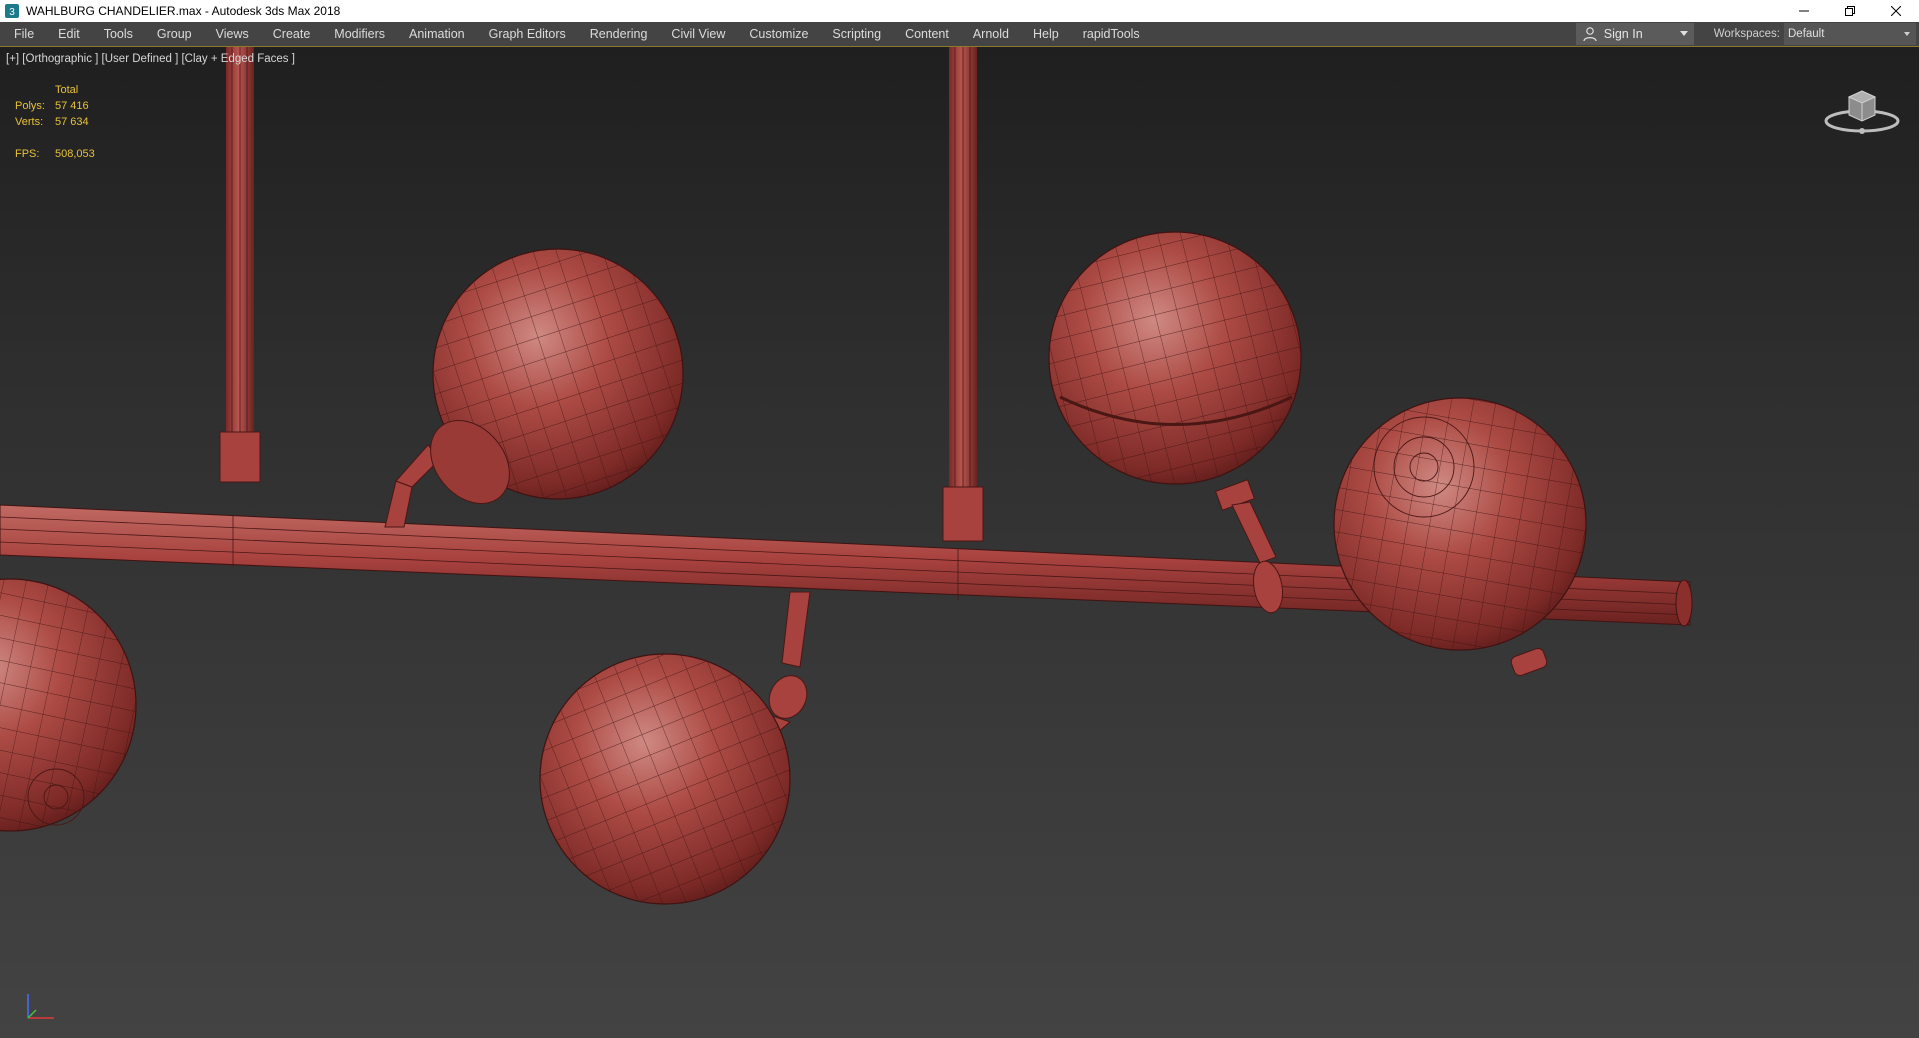 Image resolution: width=1919 pixels, height=1038 pixels. I want to click on workspaces-label: Workspaces:, so click(1746, 34).